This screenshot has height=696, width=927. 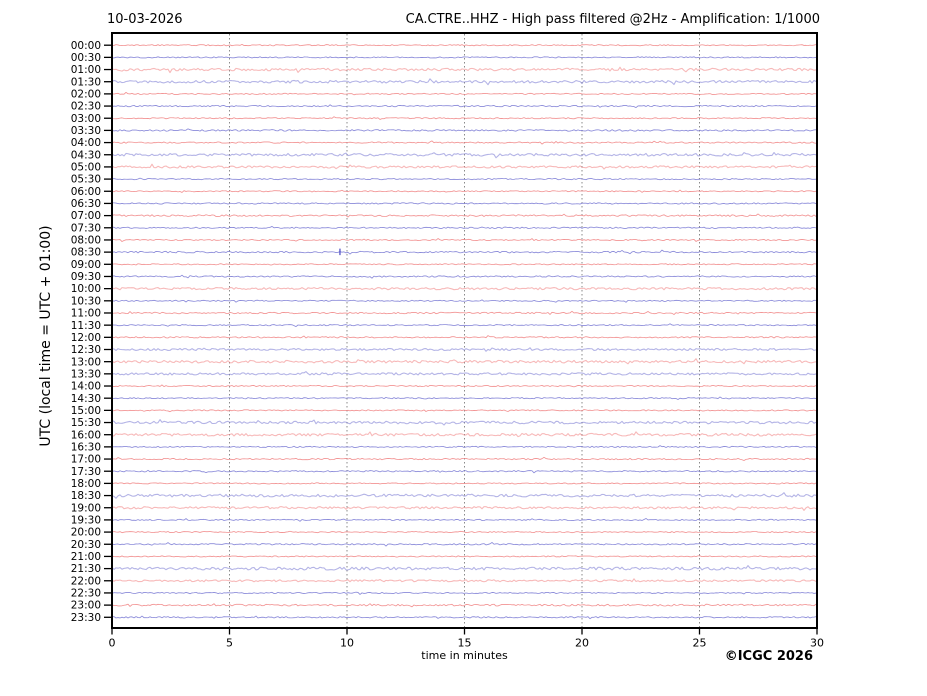 What do you see at coordinates (86, 143) in the screenshot?
I see `y-tick-label: 04:00` at bounding box center [86, 143].